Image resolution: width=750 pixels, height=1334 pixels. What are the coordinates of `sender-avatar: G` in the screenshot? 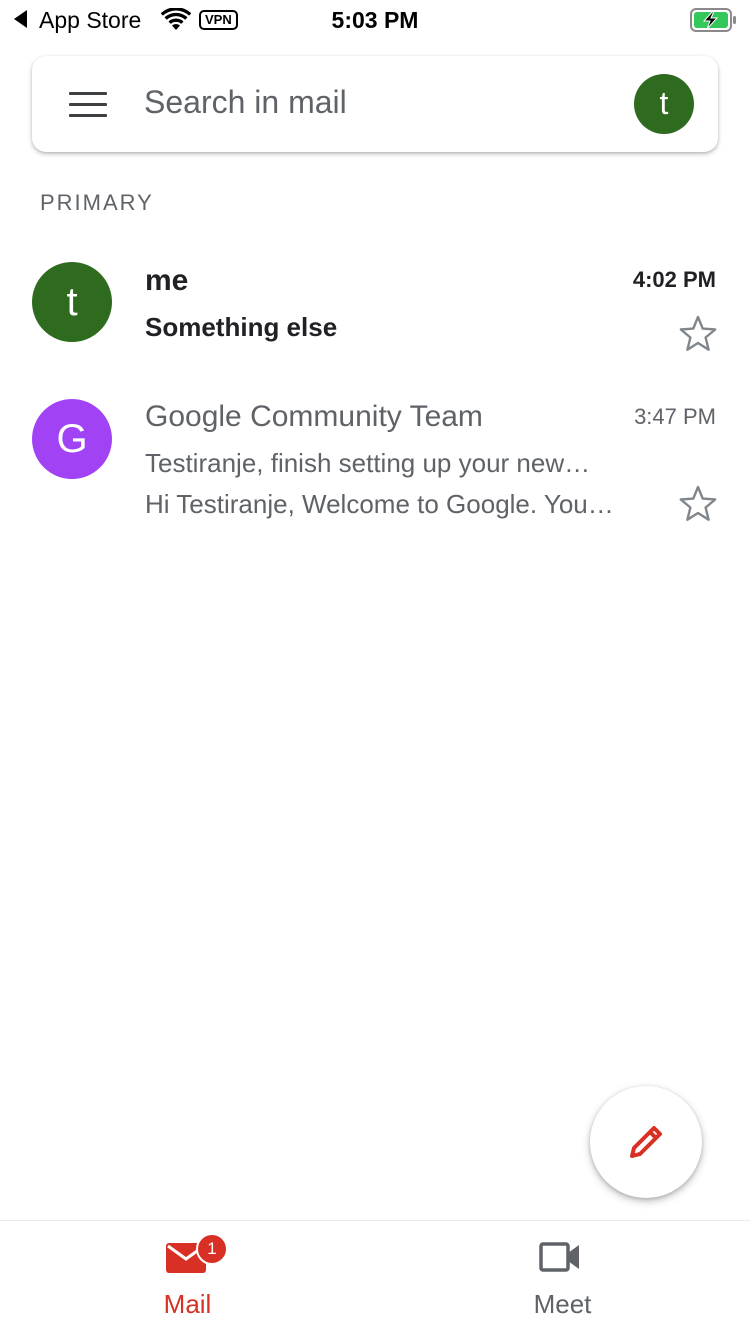 It's located at (72, 439).